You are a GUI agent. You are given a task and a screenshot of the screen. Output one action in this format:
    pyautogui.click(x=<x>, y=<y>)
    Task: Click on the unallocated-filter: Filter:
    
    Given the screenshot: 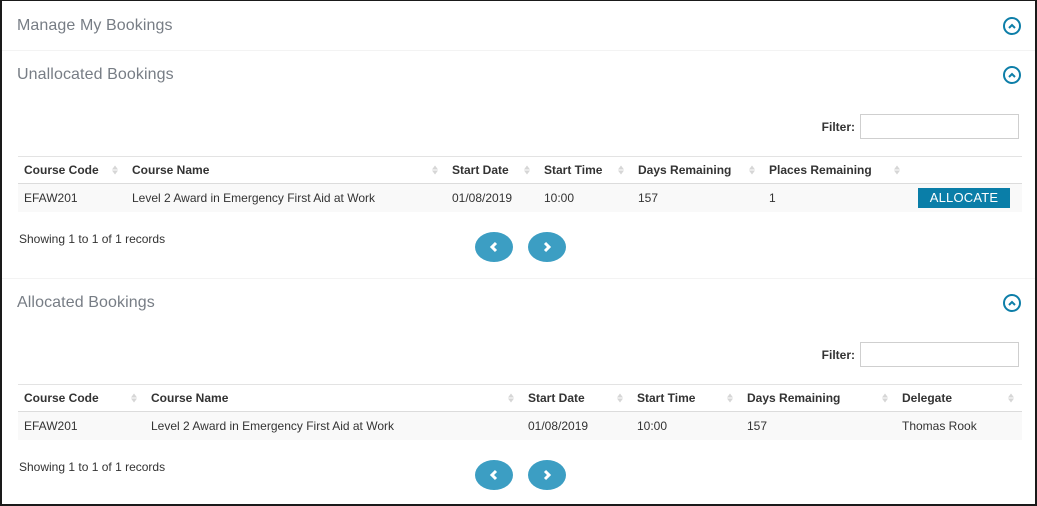 What is the action you would take?
    pyautogui.click(x=920, y=126)
    